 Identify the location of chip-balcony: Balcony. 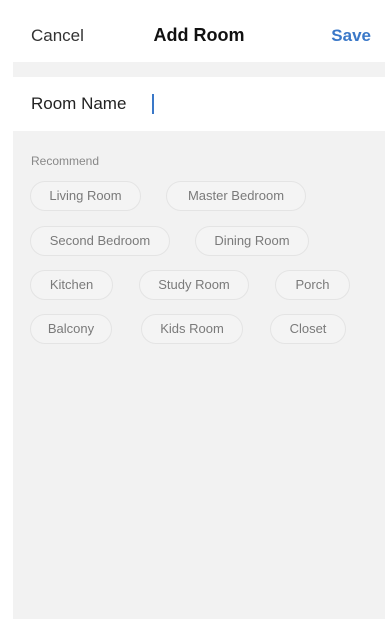
(71, 329).